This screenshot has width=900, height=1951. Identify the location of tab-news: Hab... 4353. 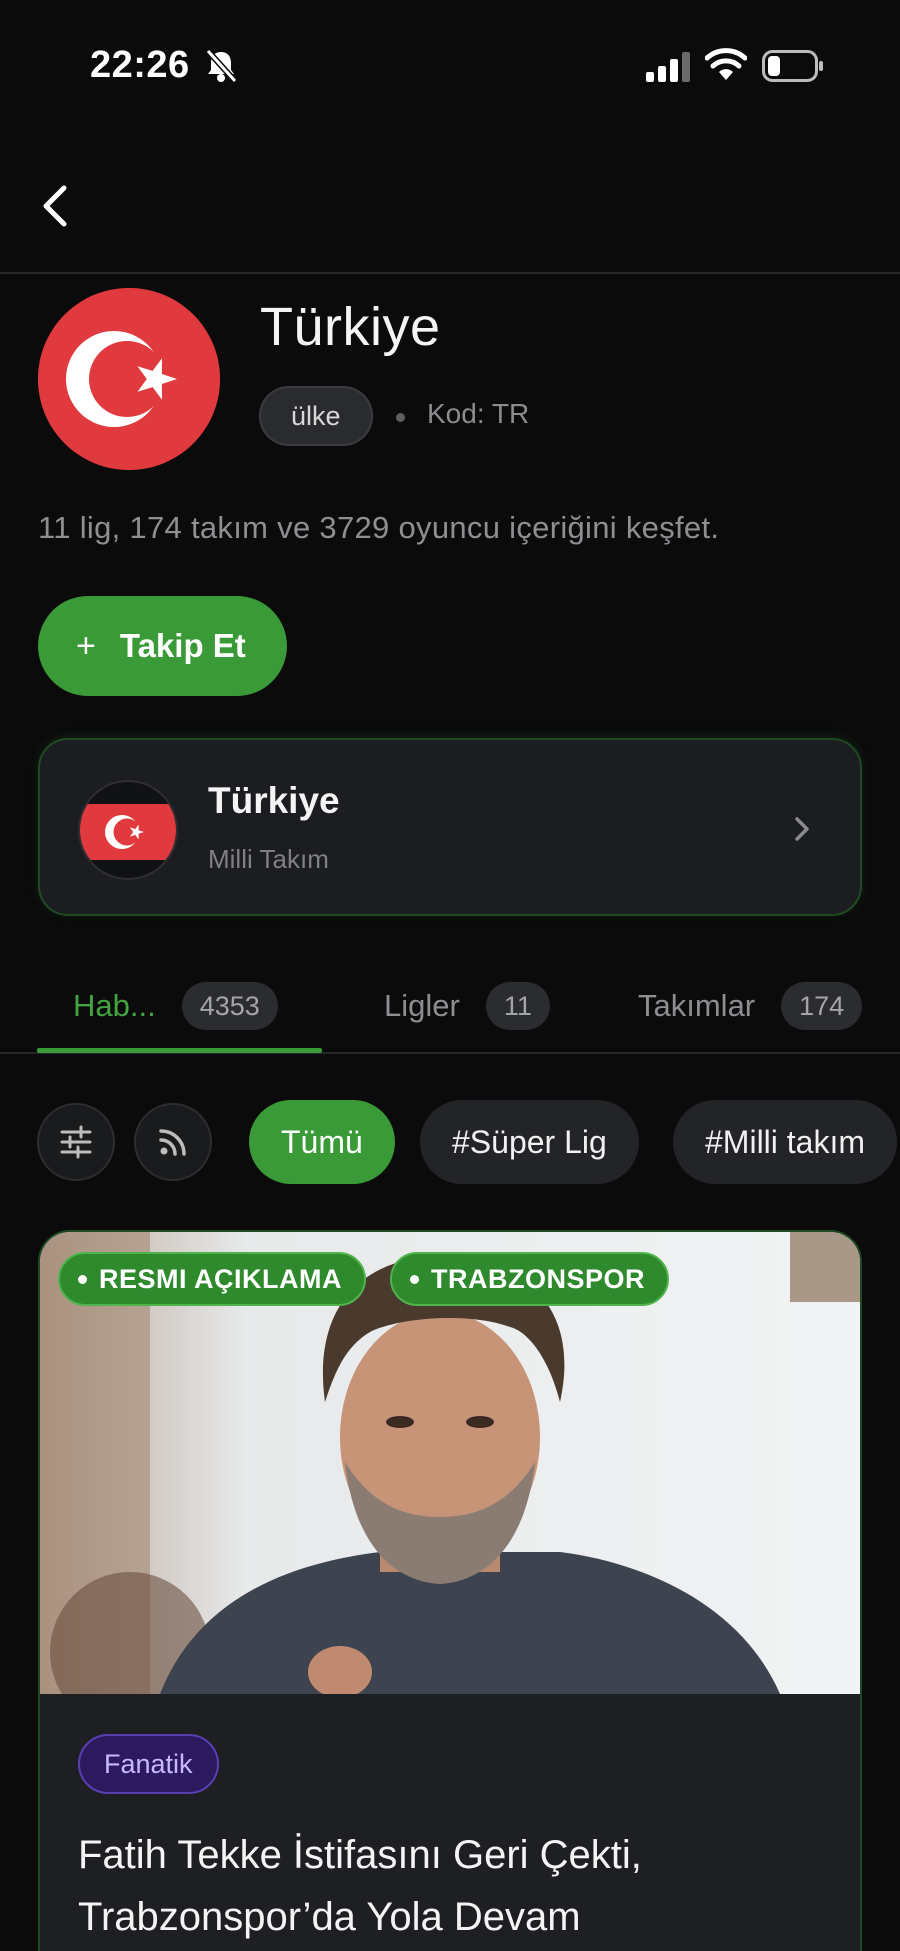
(175, 1006).